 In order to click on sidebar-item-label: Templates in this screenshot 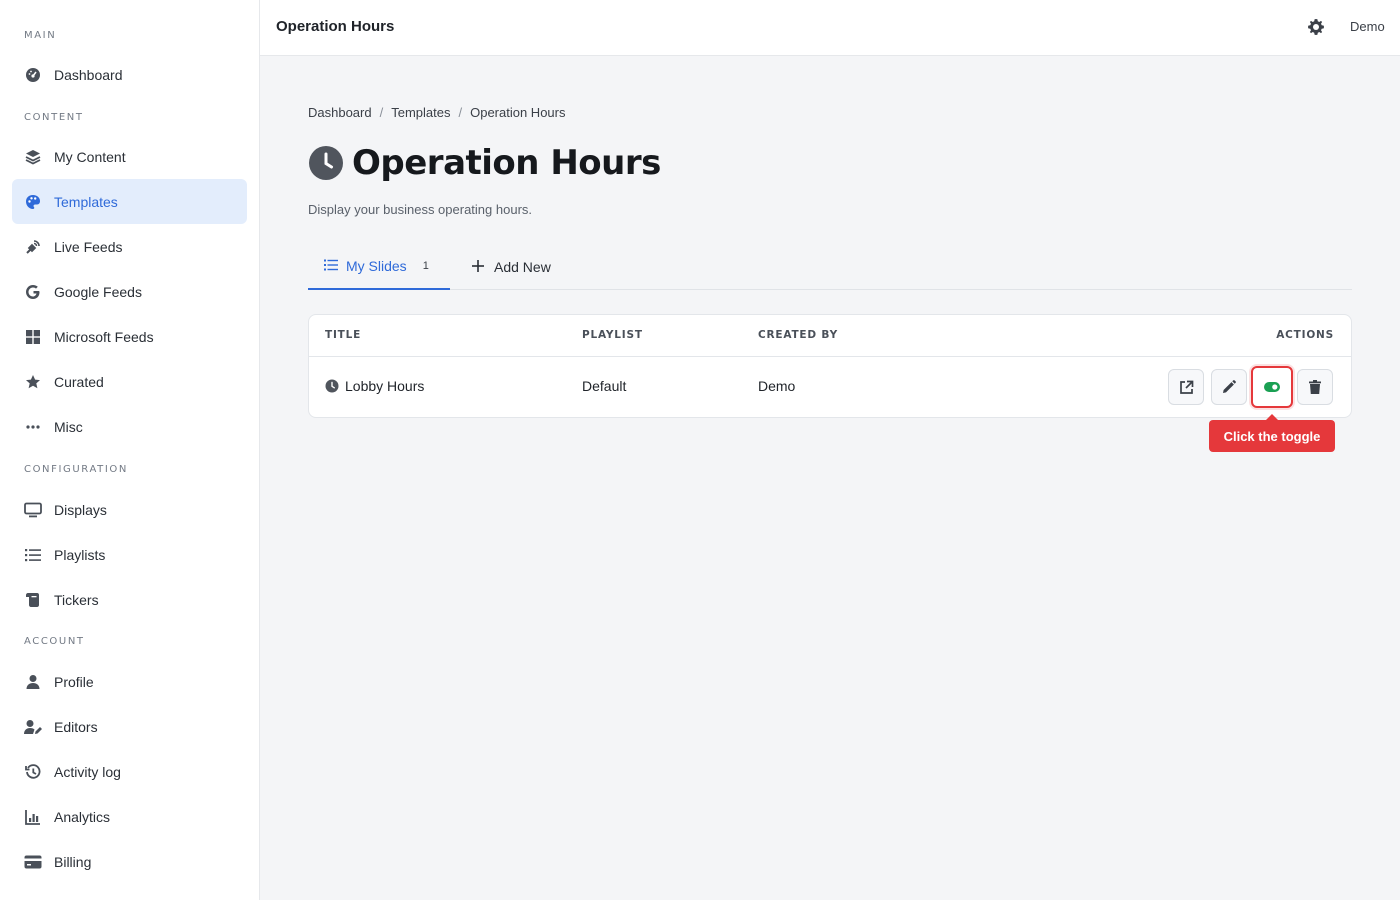, I will do `click(86, 201)`.